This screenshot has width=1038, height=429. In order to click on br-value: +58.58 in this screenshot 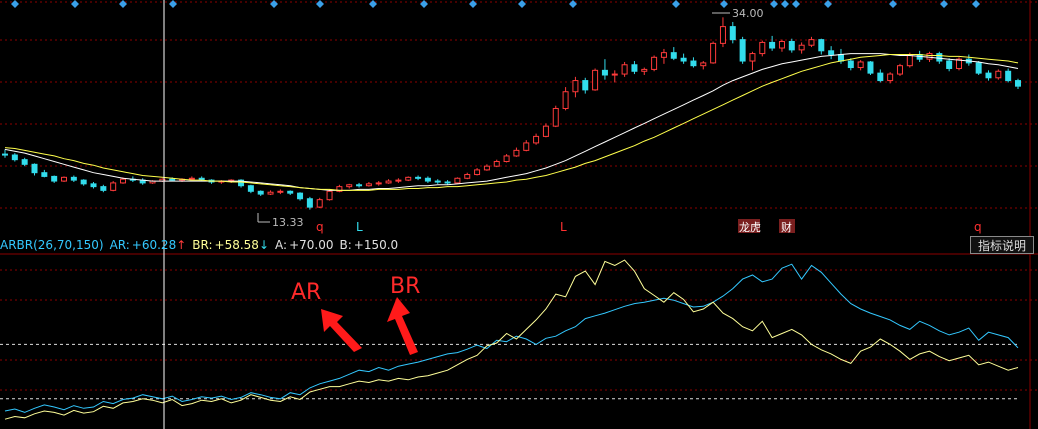, I will do `click(236, 245)`.